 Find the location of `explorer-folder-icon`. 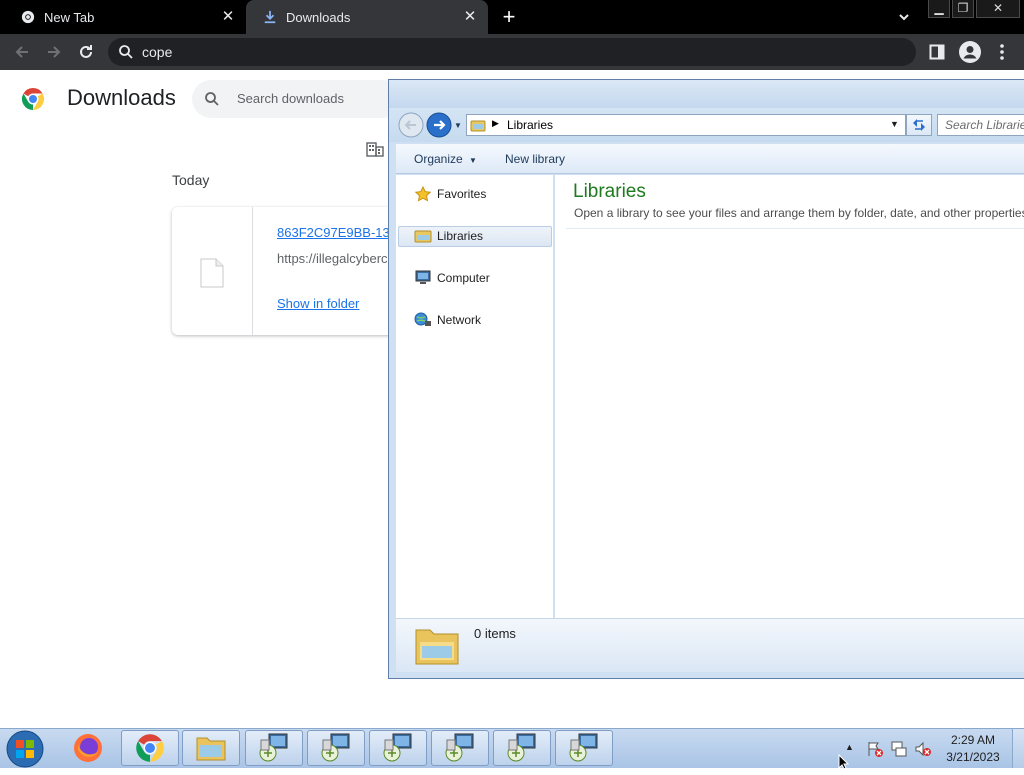

explorer-folder-icon is located at coordinates (211, 749).